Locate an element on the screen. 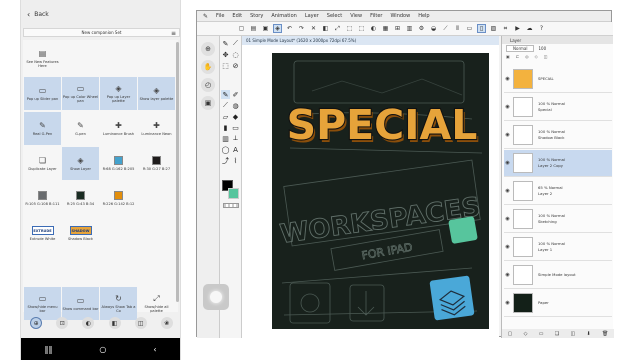 This screenshot has width=640, height=360. recent-apps-icon: ‖‖ is located at coordinates (48, 349).